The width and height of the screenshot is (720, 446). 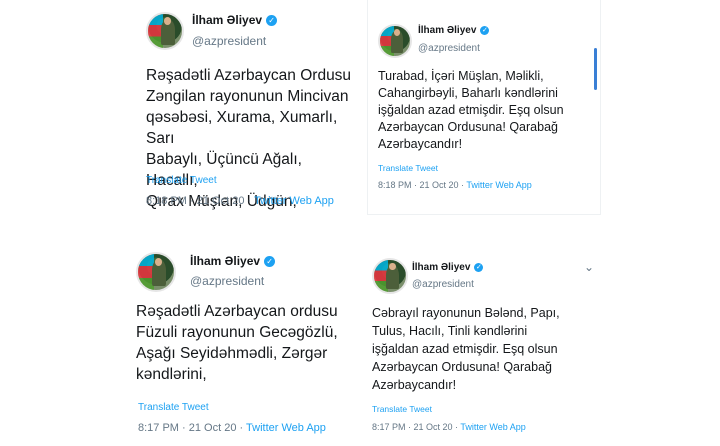 What do you see at coordinates (595, 69) in the screenshot?
I see `scrollbar-thumb` at bounding box center [595, 69].